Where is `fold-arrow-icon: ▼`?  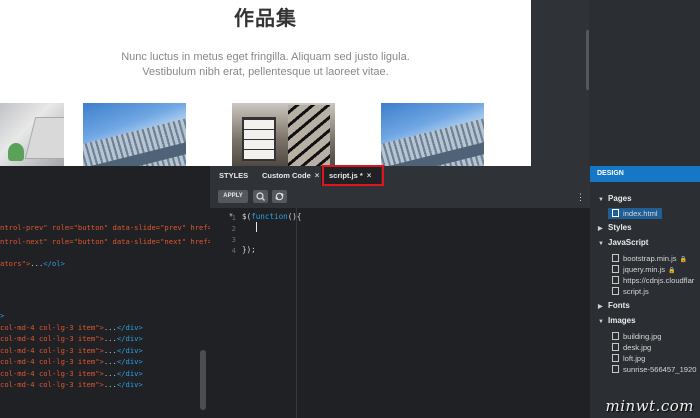
fold-arrow-icon: ▼ is located at coordinates (231, 216).